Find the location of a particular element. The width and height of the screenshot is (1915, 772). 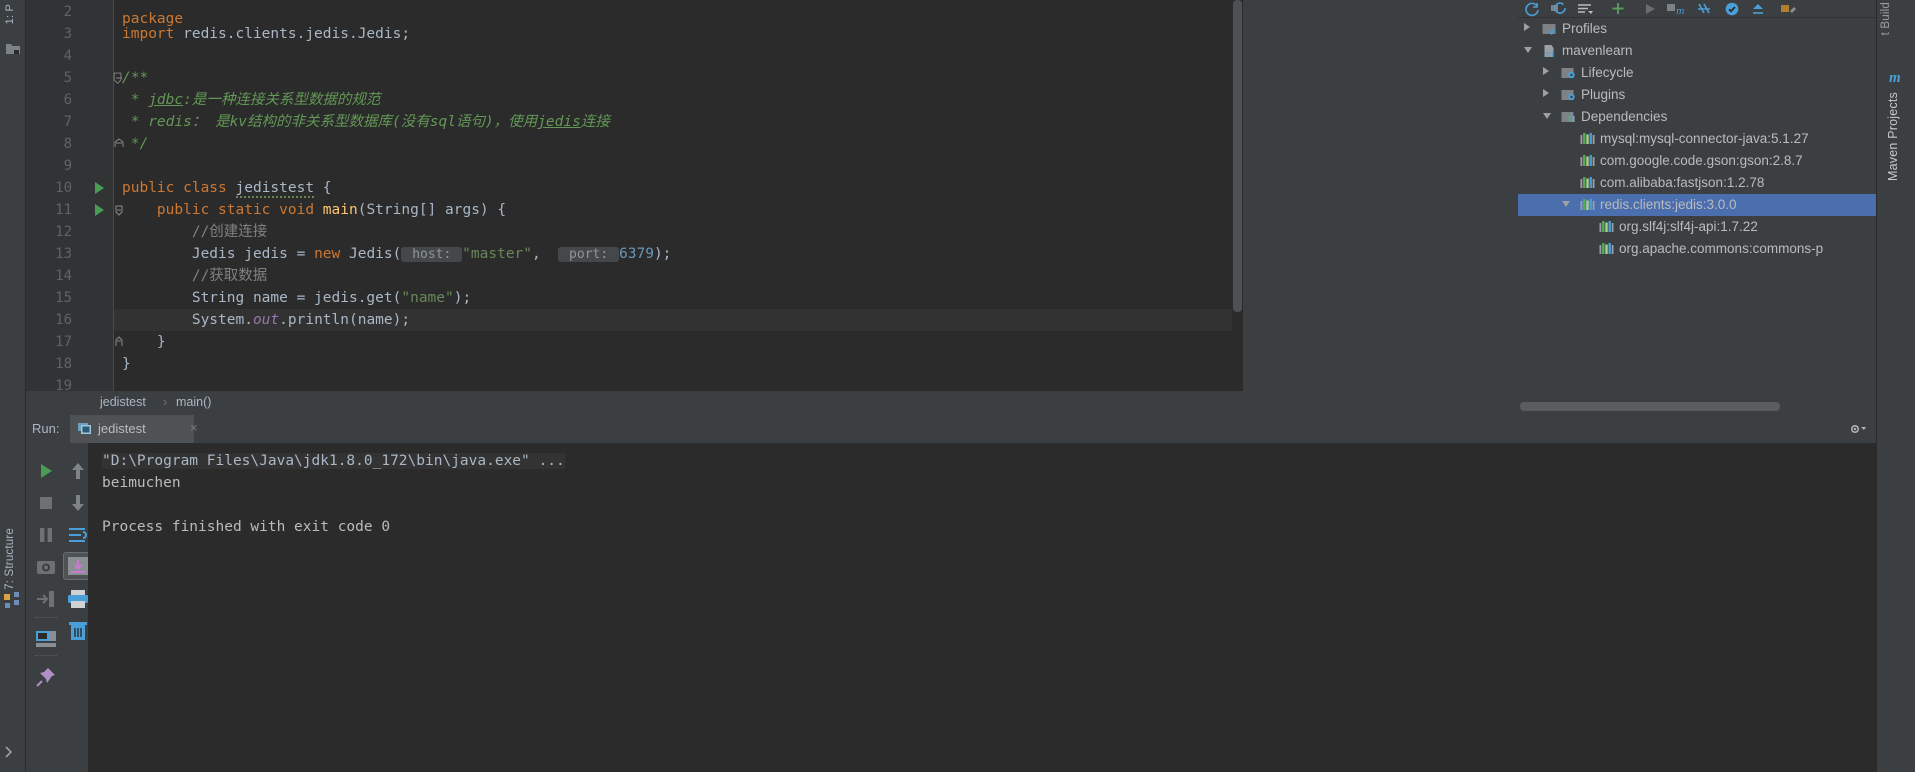

scroll-to-end-icon is located at coordinates (78, 566).